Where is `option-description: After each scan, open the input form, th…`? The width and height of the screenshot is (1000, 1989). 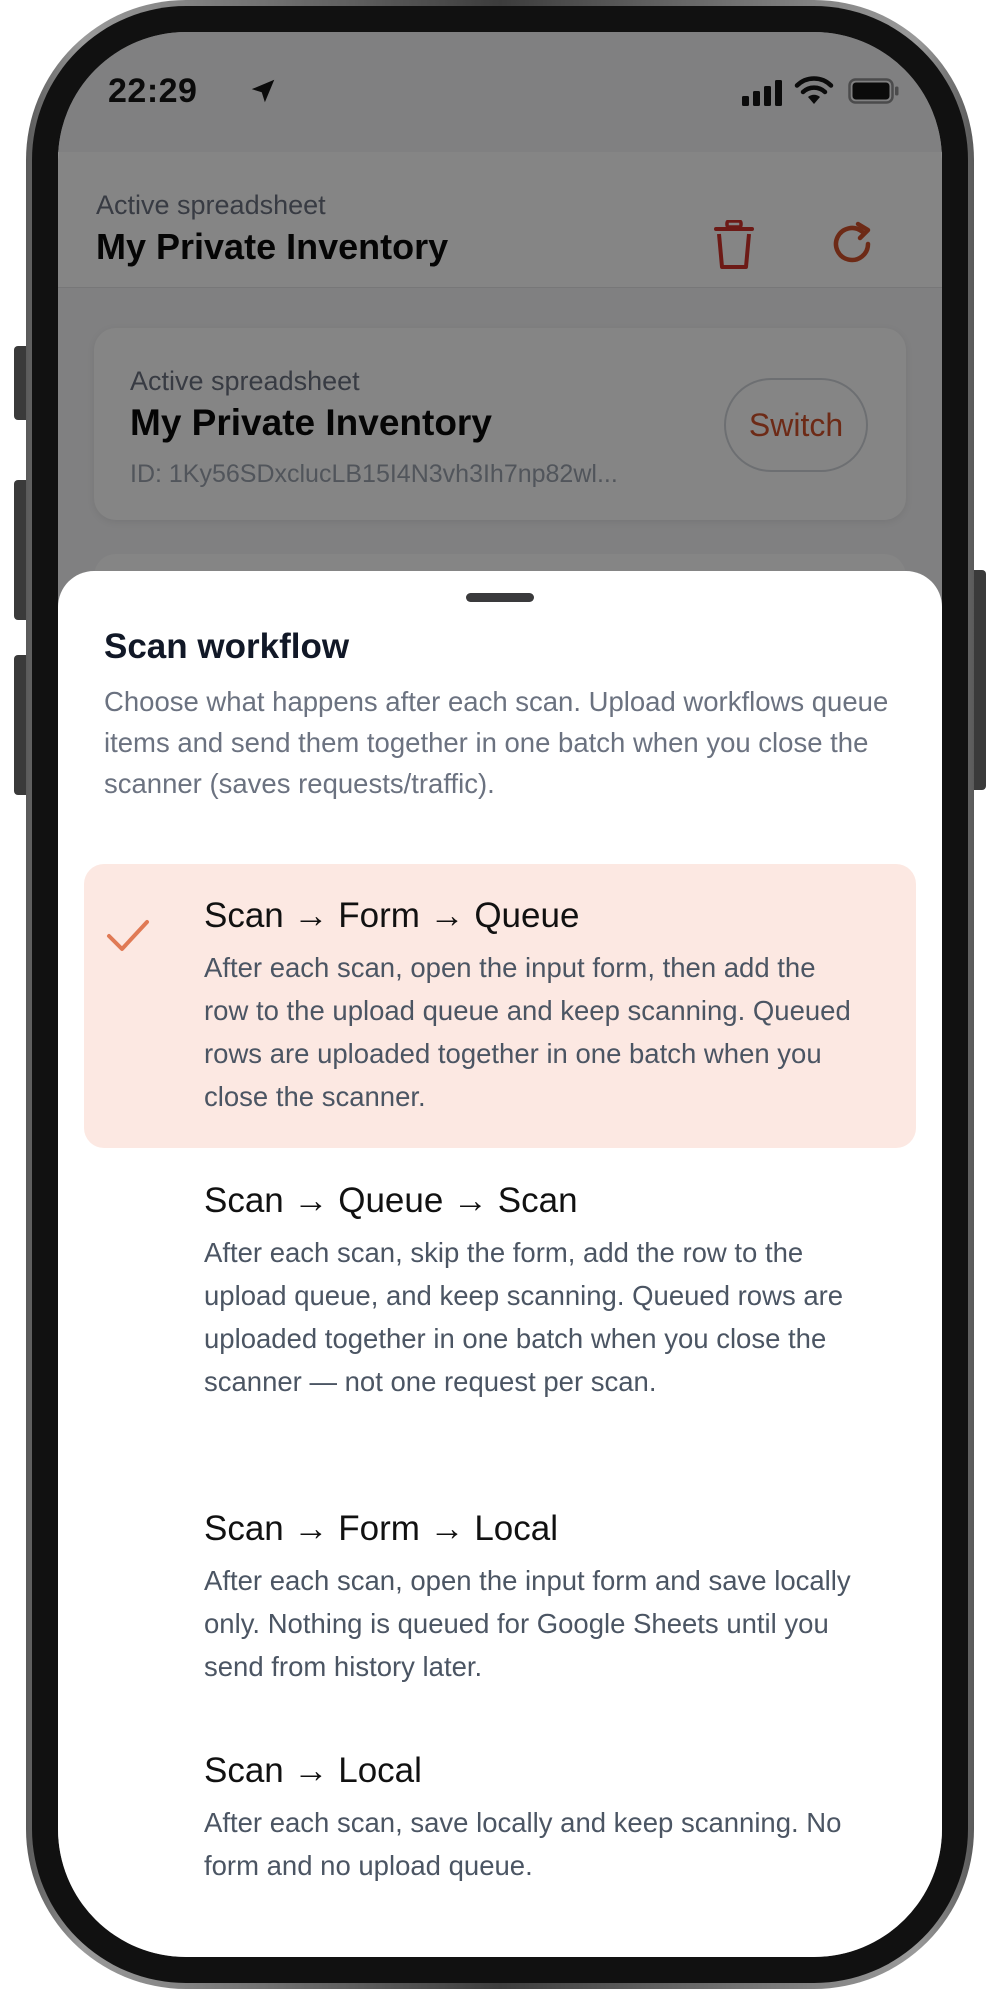 option-description: After each scan, open the input form, th… is located at coordinates (527, 1032).